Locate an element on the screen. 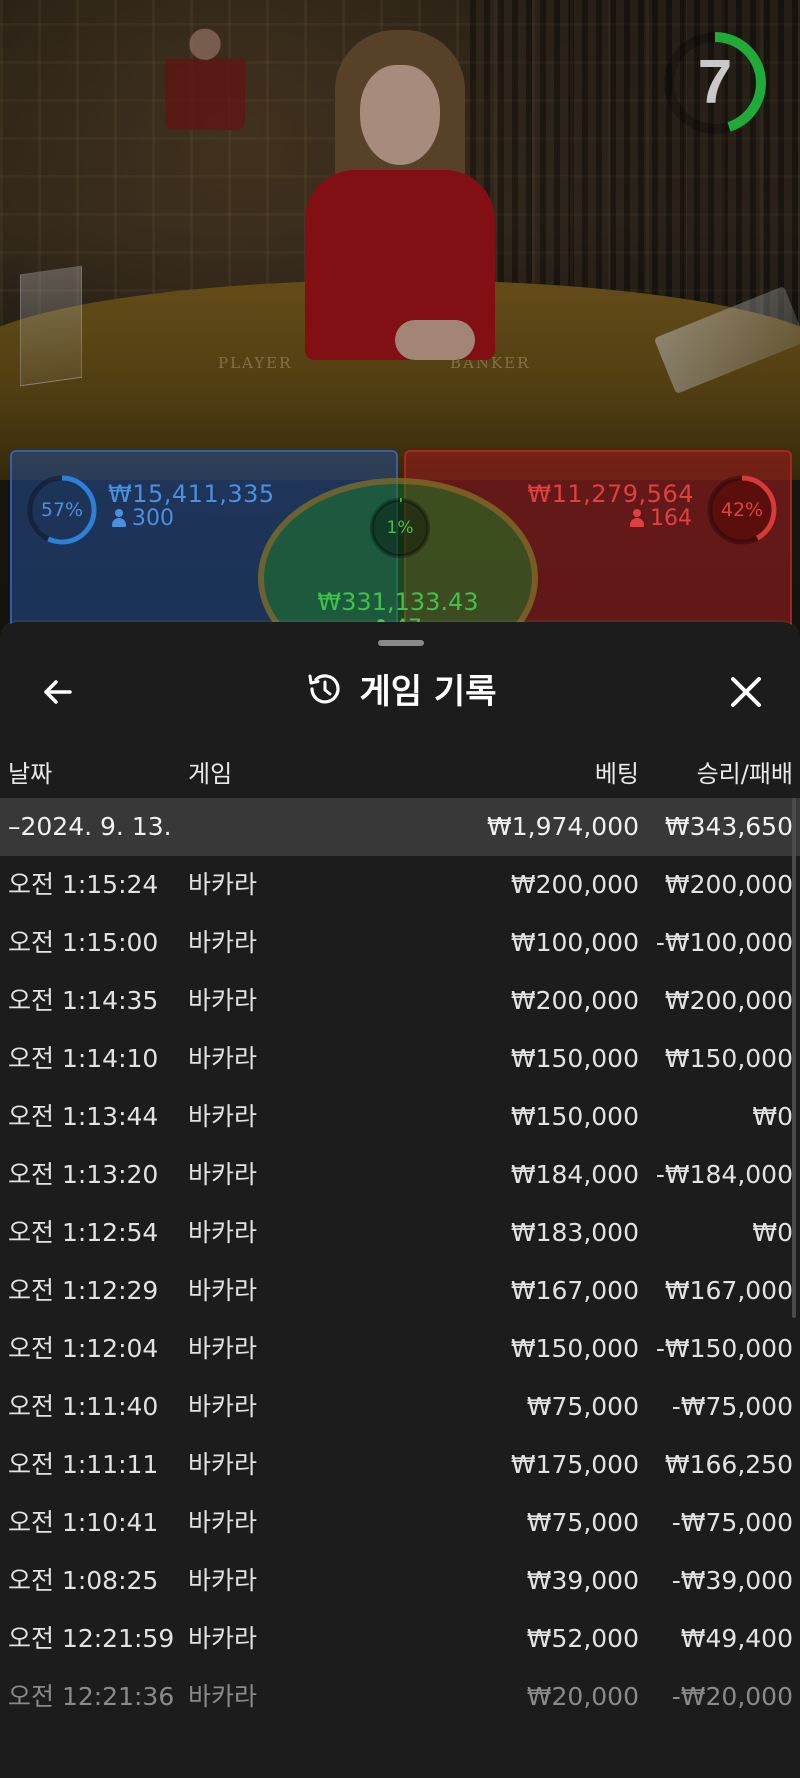 The width and height of the screenshot is (800, 1778). history-row: 오전 12:21:36 바카라 ₩20,000 -₩20,000 is located at coordinates (400, 1697).